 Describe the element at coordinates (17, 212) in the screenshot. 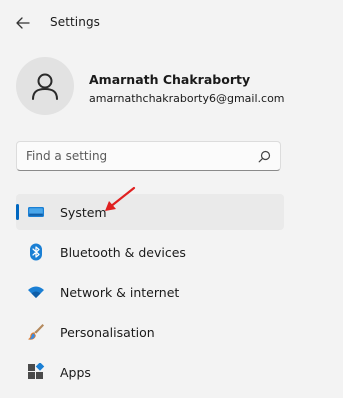

I see `selection-indicator` at that location.